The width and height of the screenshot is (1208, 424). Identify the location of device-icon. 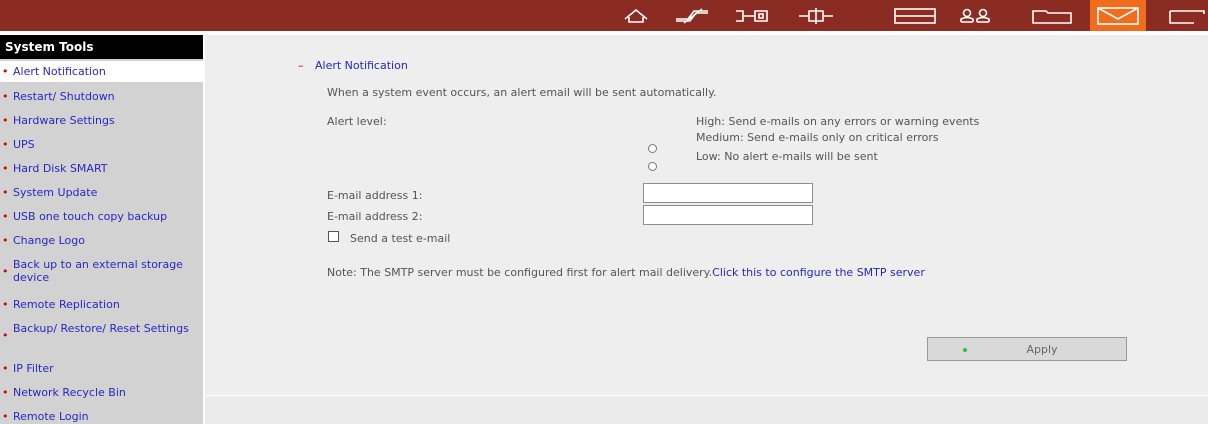
(752, 15).